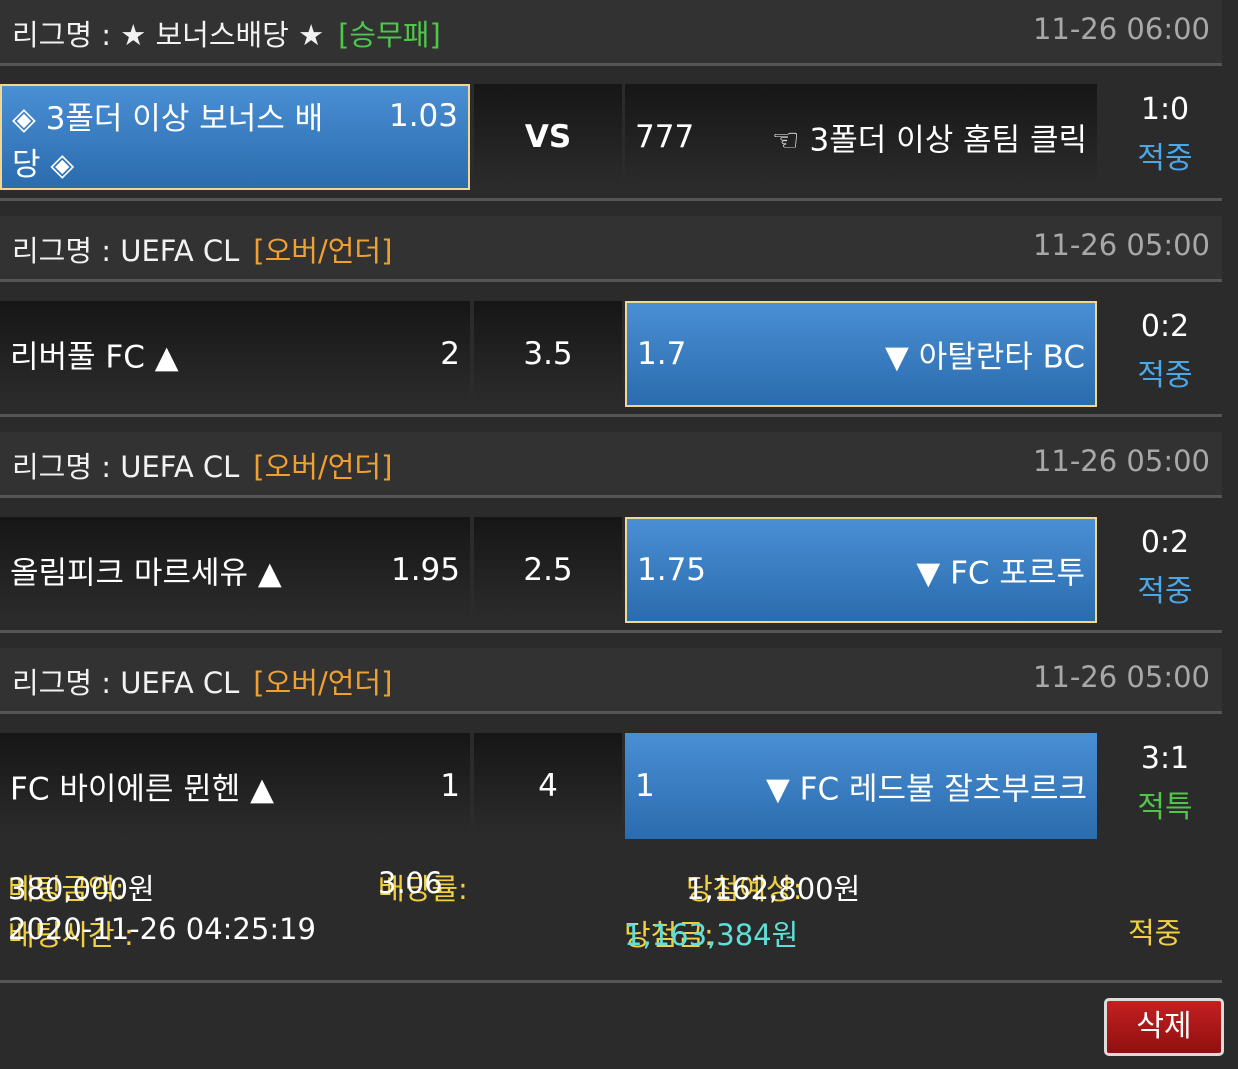 This screenshot has width=1238, height=1069. I want to click on away-team: ☜ 3폴더 이상 홈팀 클릭, so click(929, 140).